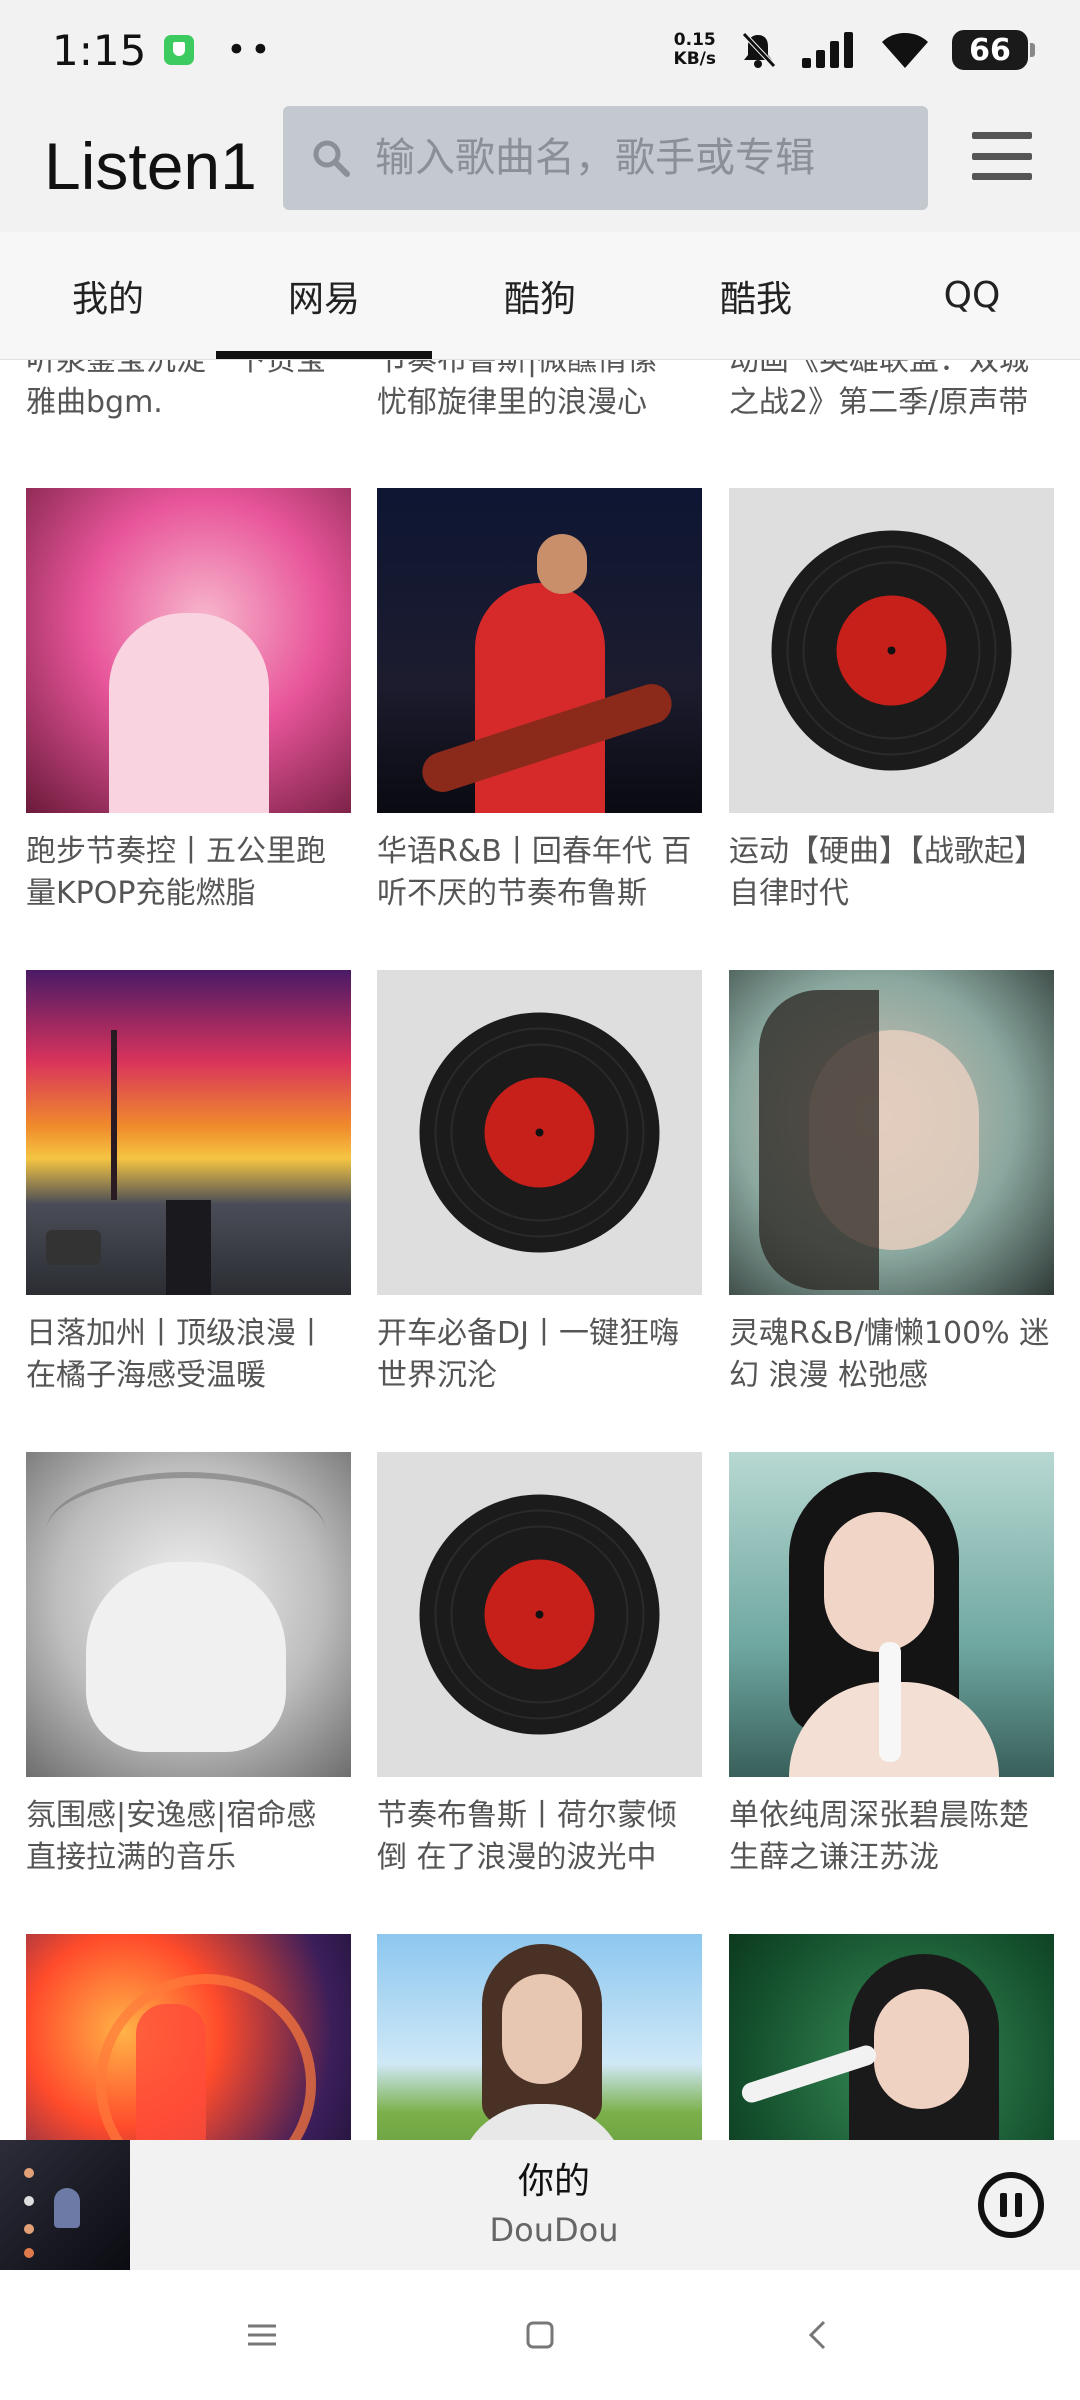 This screenshot has height=2400, width=1080. What do you see at coordinates (1011, 2205) in the screenshot?
I see `pause-button` at bounding box center [1011, 2205].